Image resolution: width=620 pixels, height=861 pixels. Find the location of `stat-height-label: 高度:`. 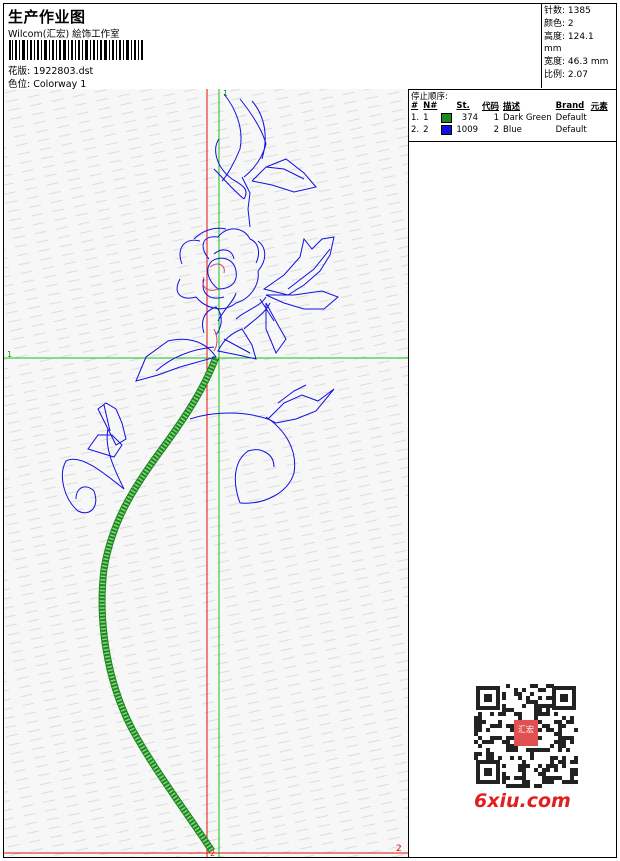

stat-height-label: 高度: is located at coordinates (555, 36).